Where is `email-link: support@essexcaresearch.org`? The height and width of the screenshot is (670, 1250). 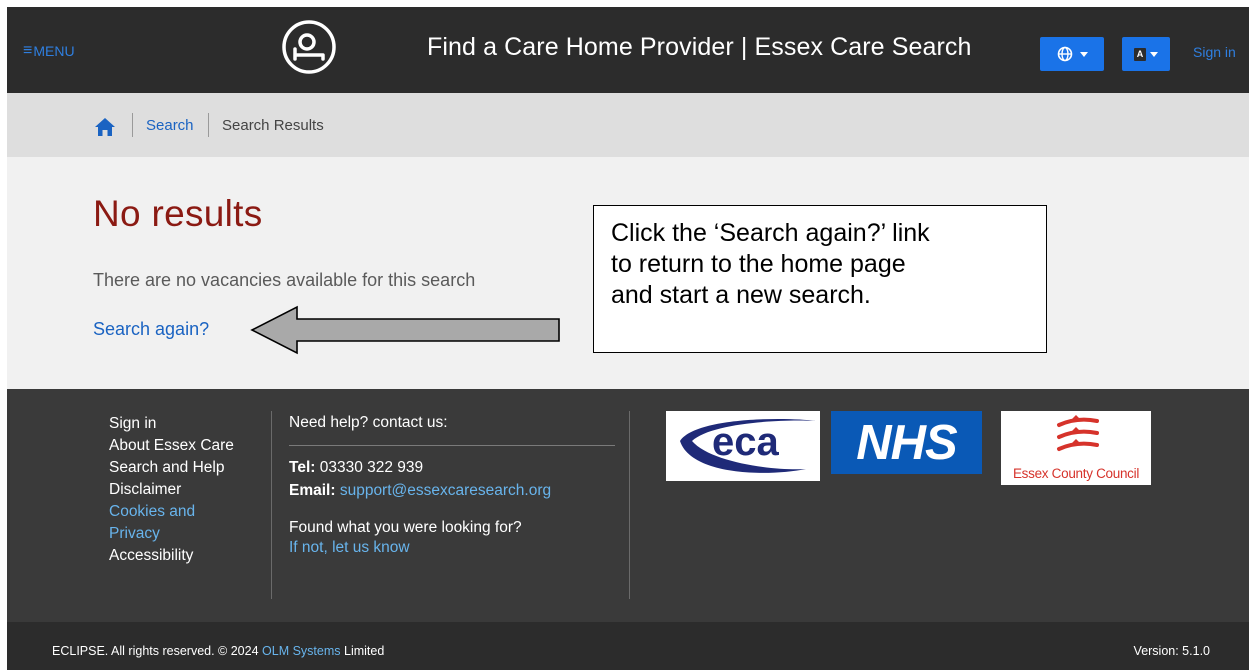
email-link: support@essexcaresearch.org is located at coordinates (445, 490).